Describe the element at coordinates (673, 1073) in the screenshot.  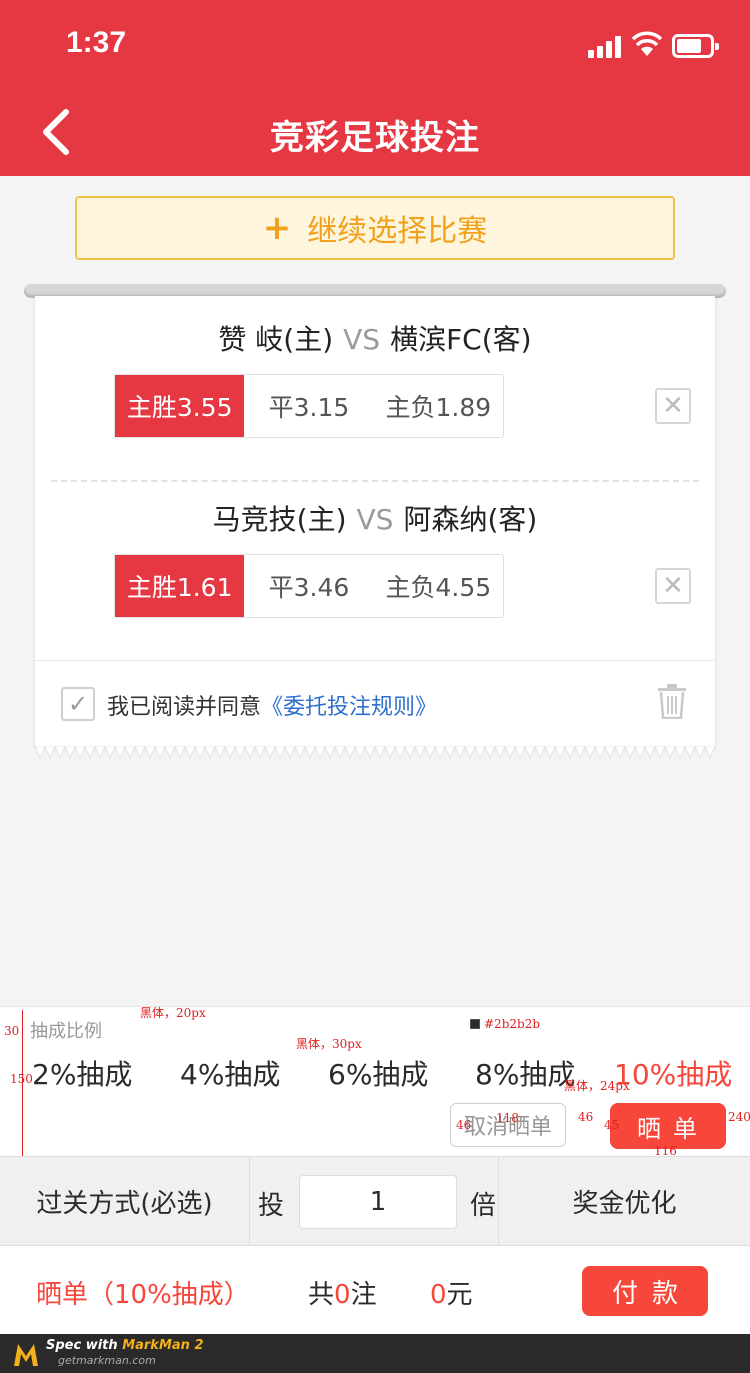
I see `commission-option-10: 10%抽成` at that location.